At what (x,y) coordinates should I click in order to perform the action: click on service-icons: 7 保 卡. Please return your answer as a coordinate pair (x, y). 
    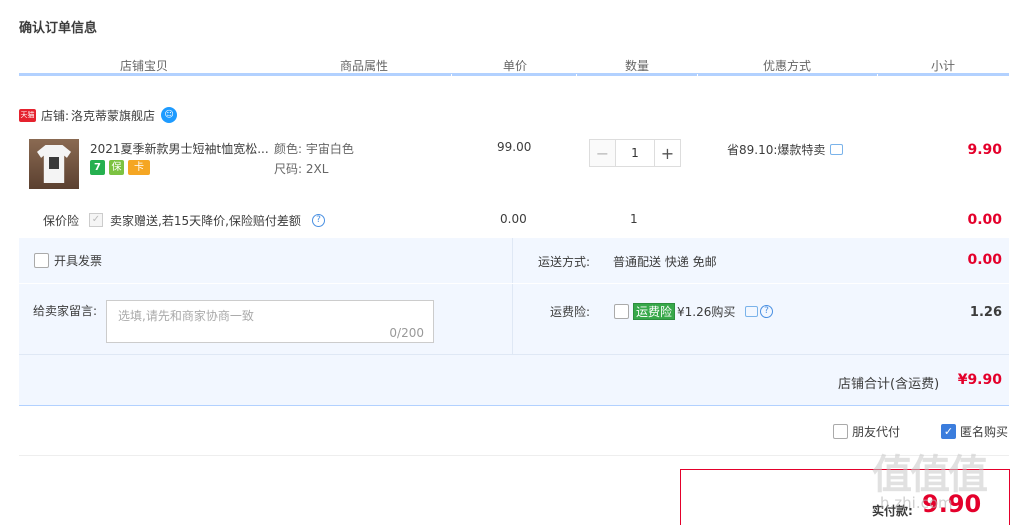
    Looking at the image, I should click on (120, 167).